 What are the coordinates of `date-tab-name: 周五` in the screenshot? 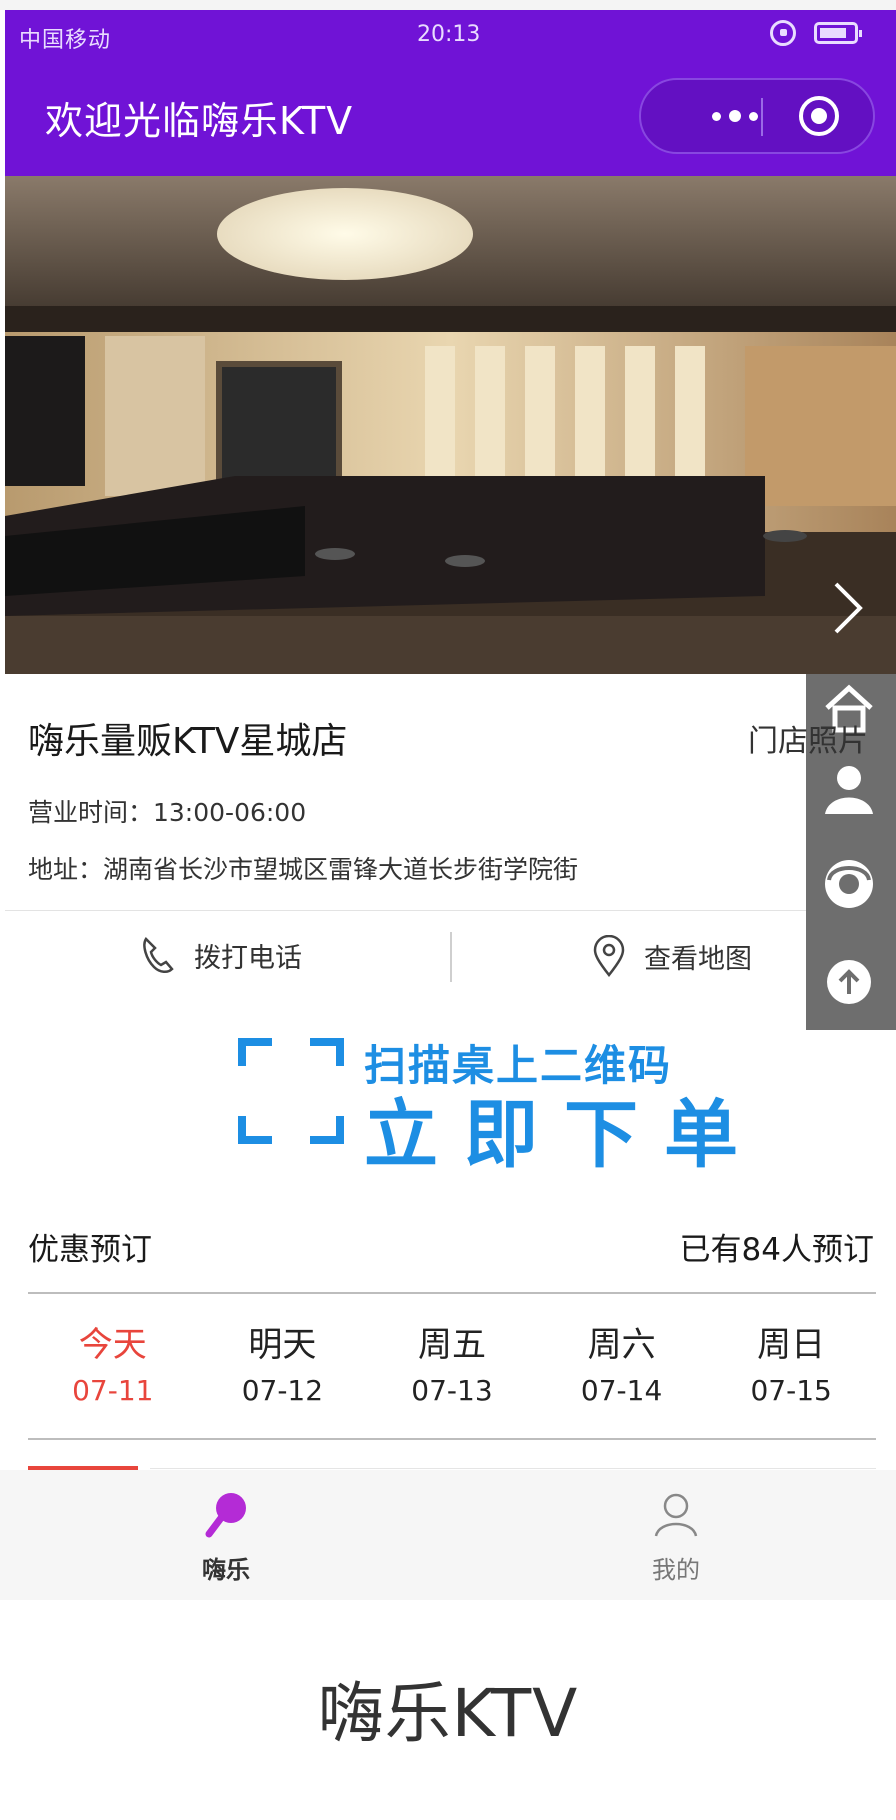 It's located at (451, 1345).